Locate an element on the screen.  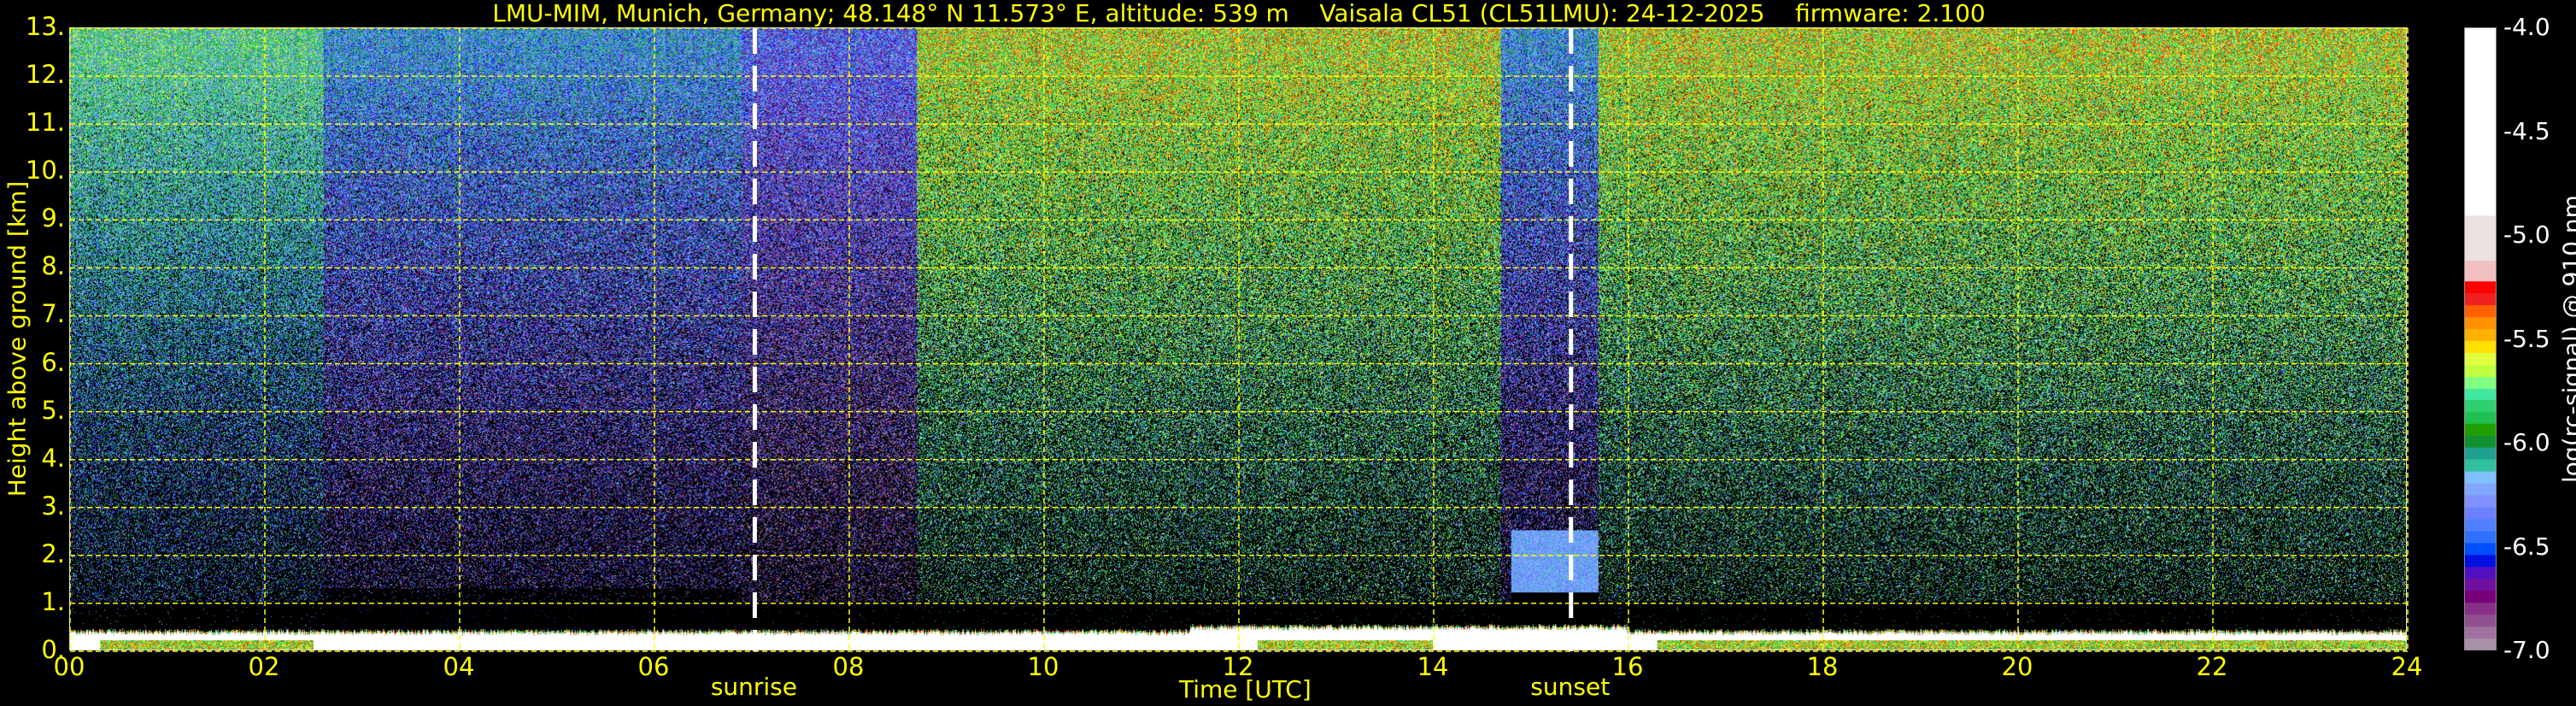
sunset-label: sunset is located at coordinates (1570, 687).